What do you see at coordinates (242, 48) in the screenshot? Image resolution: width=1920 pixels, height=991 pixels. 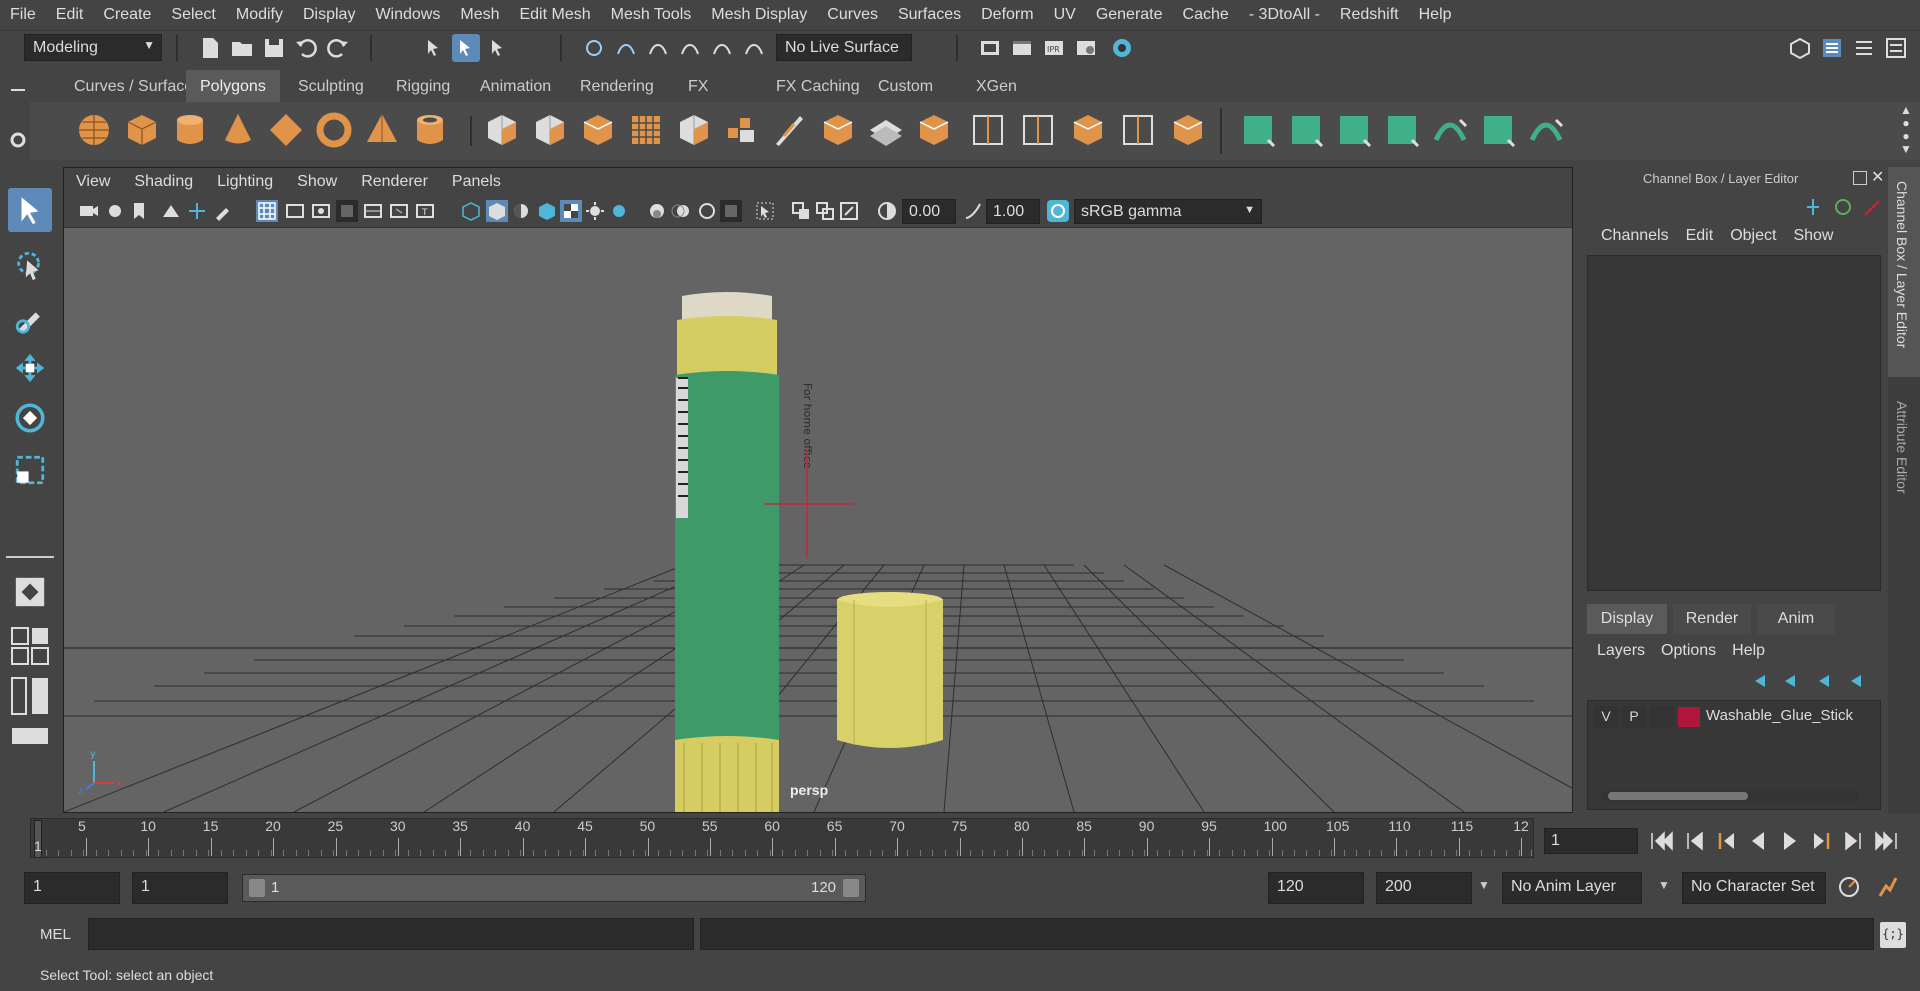 I see `open-scene-icon` at bounding box center [242, 48].